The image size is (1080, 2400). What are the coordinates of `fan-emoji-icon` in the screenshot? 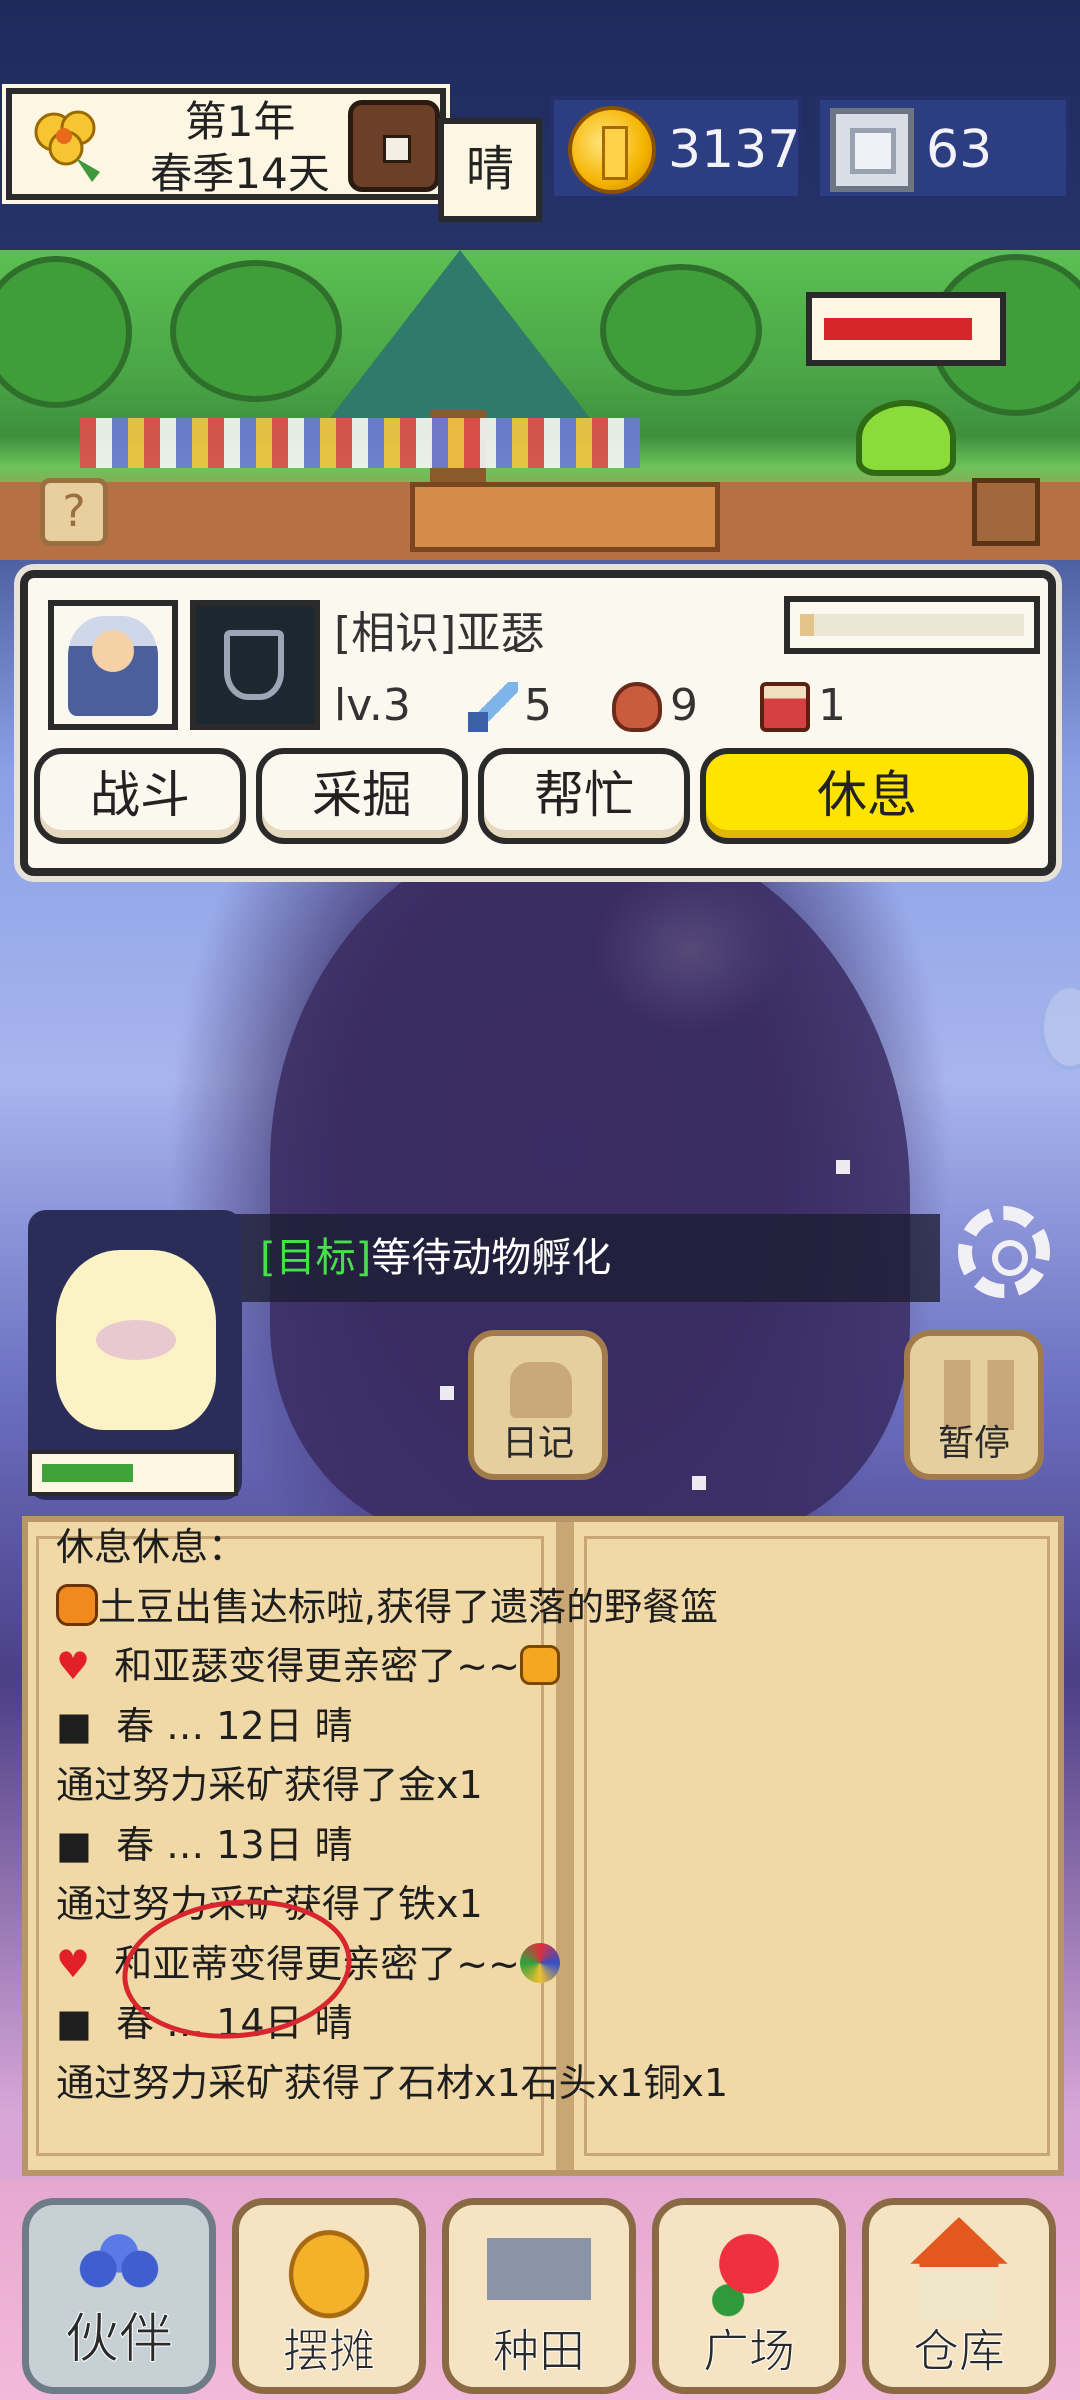 It's located at (539, 1962).